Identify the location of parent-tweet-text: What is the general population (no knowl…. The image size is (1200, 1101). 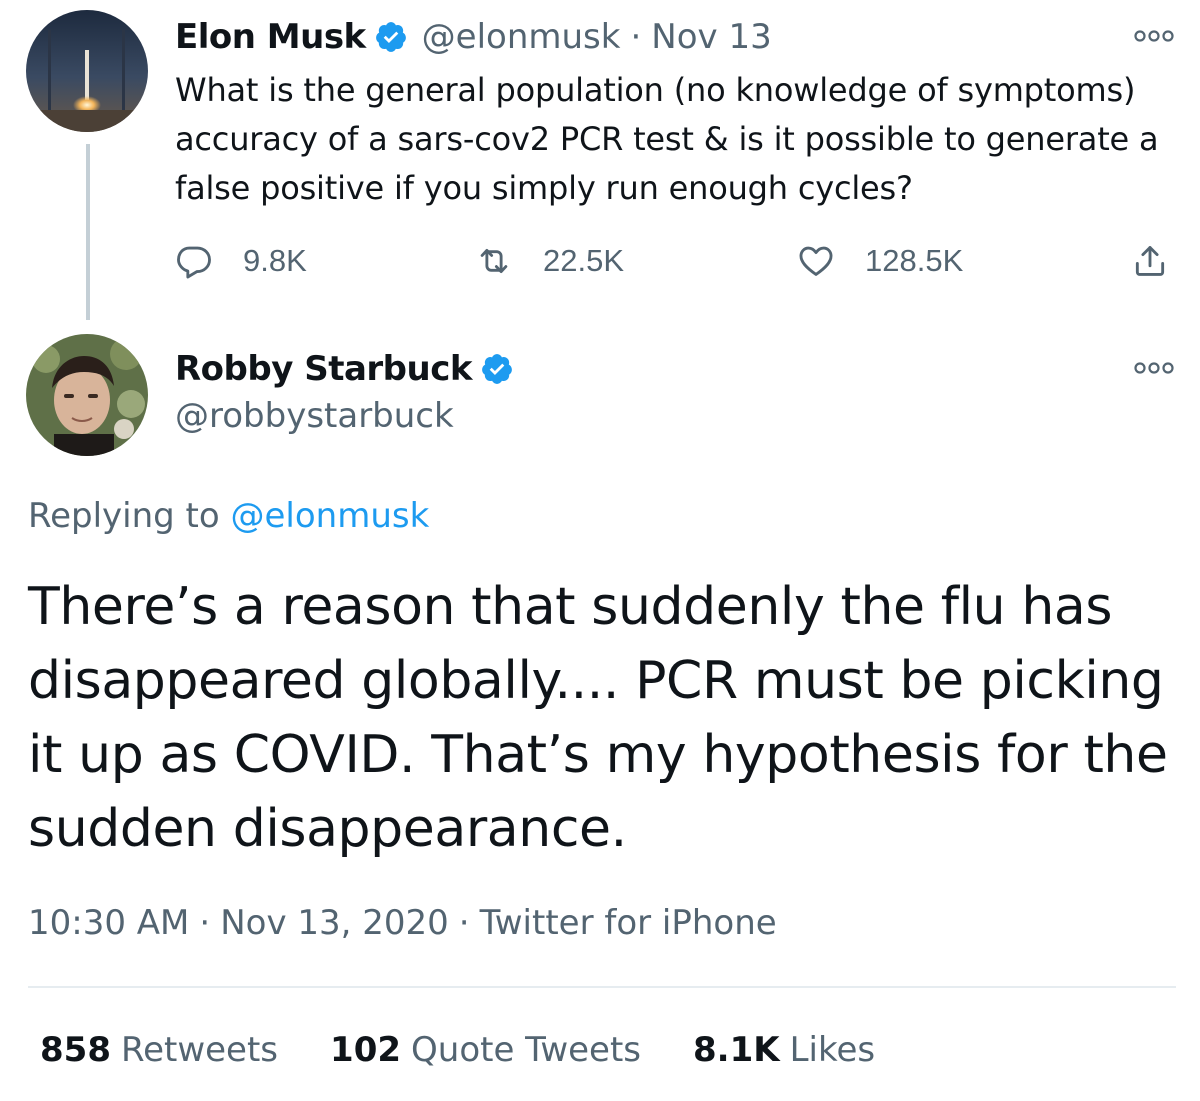
(667, 139).